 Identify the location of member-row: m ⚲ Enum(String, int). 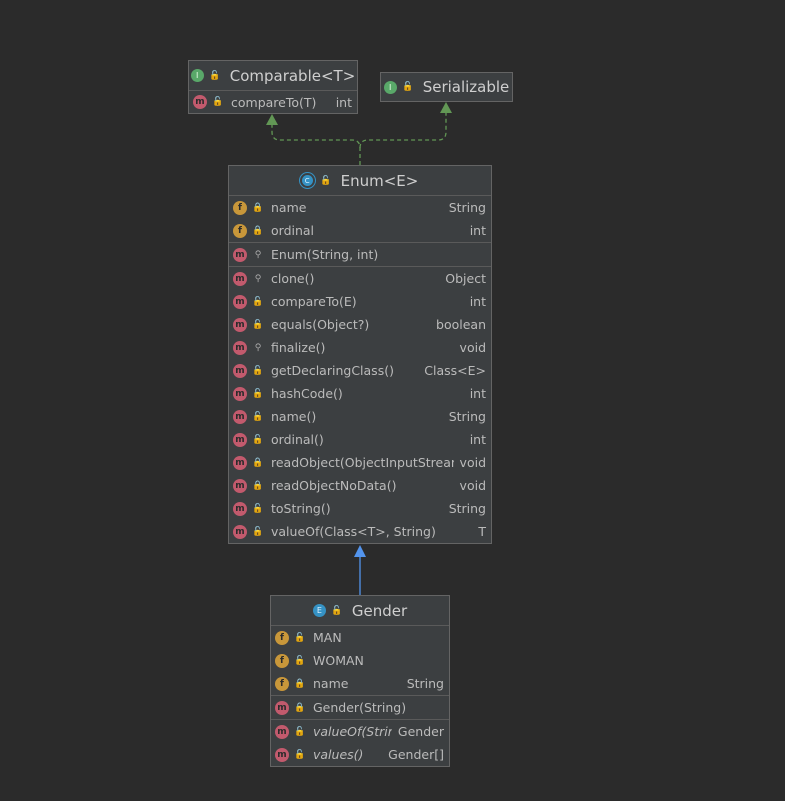
(360, 254).